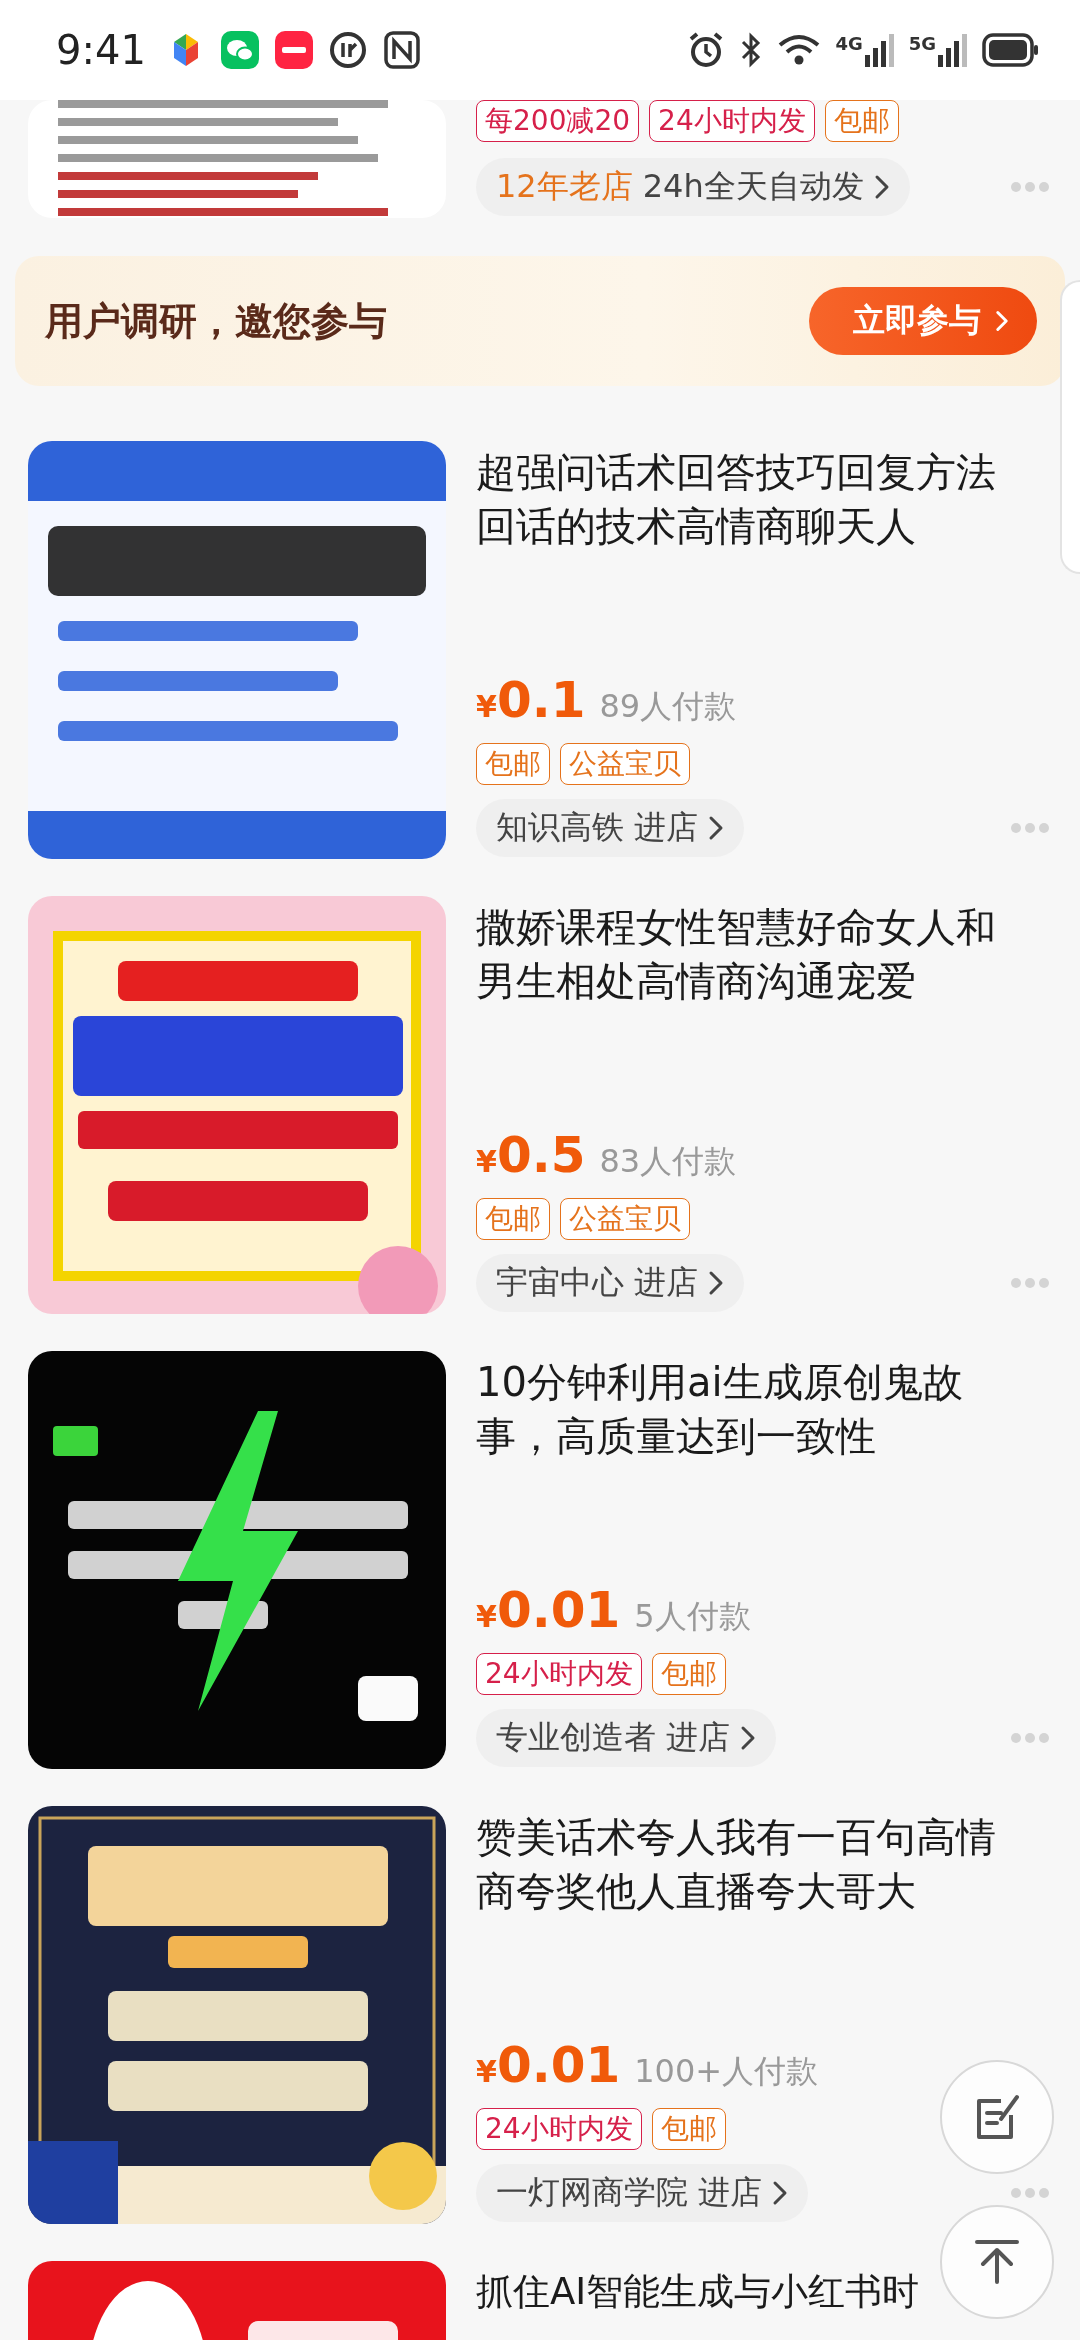  I want to click on notes-app-icon, so click(293, 50).